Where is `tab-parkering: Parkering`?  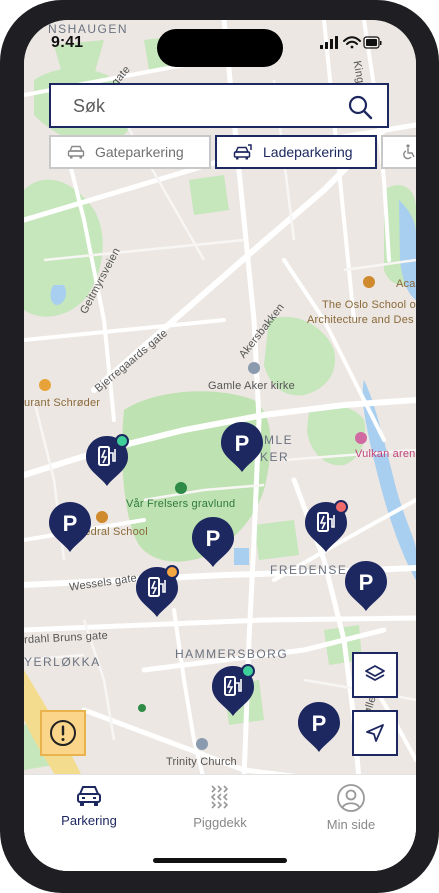
tab-parkering: Parkering is located at coordinates (89, 805).